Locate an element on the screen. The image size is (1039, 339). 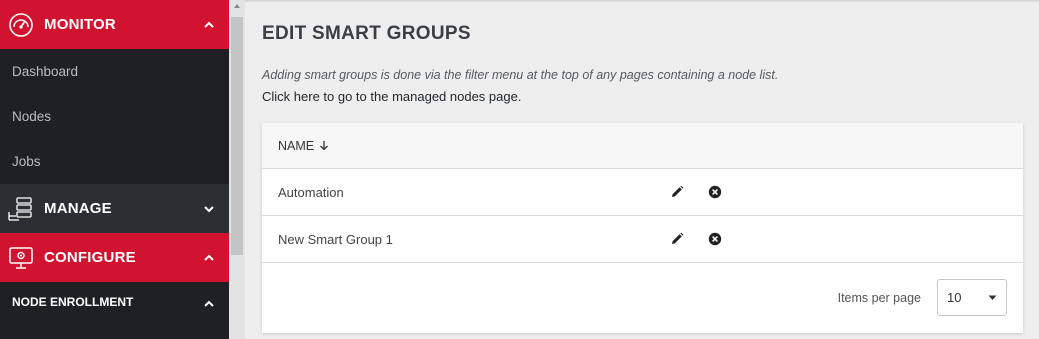
sidebar-section-label: MONITOR is located at coordinates (80, 24).